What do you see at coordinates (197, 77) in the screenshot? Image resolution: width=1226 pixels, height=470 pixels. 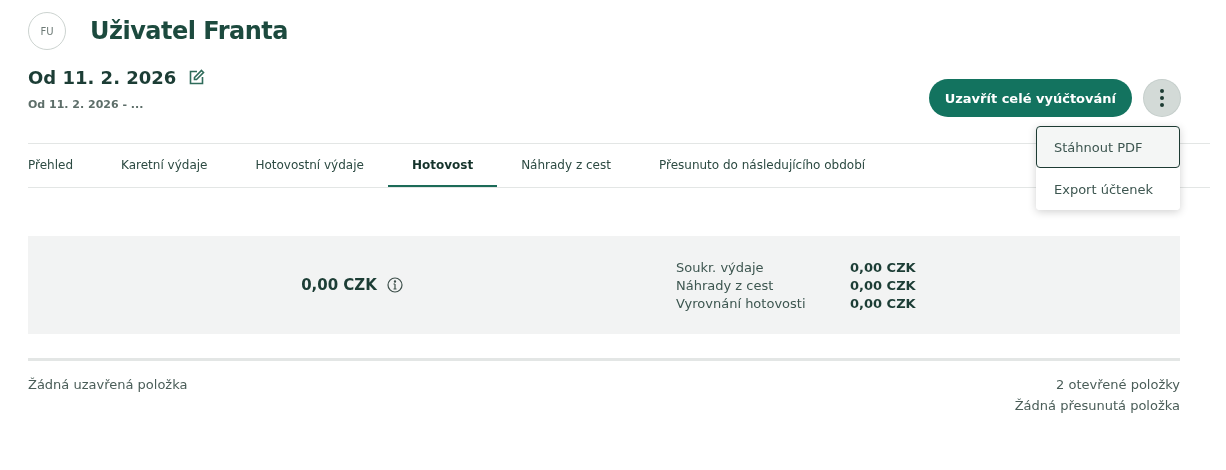 I see `edit-icon` at bounding box center [197, 77].